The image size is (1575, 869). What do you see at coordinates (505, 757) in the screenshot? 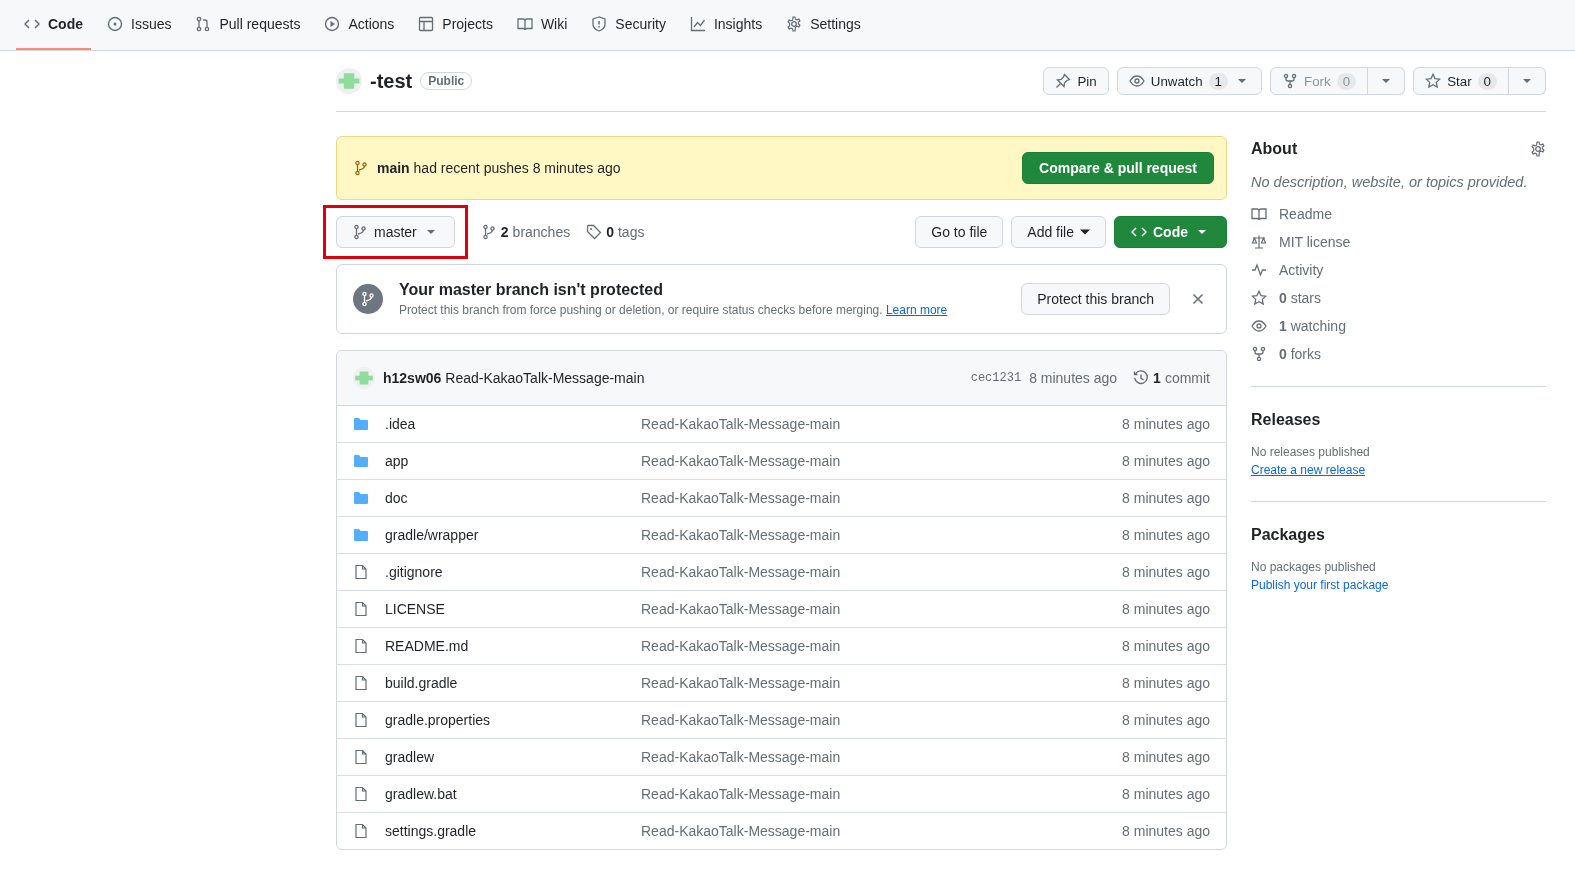
I see `file-name-link: gradlew` at bounding box center [505, 757].